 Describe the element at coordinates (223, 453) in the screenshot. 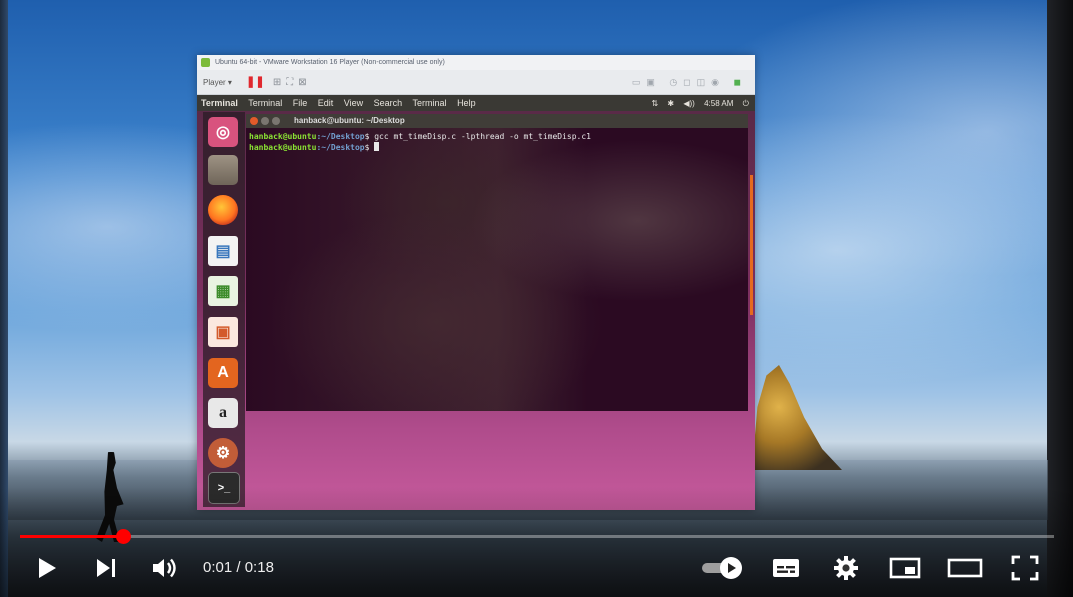

I see `settings-icon: ⚙` at that location.